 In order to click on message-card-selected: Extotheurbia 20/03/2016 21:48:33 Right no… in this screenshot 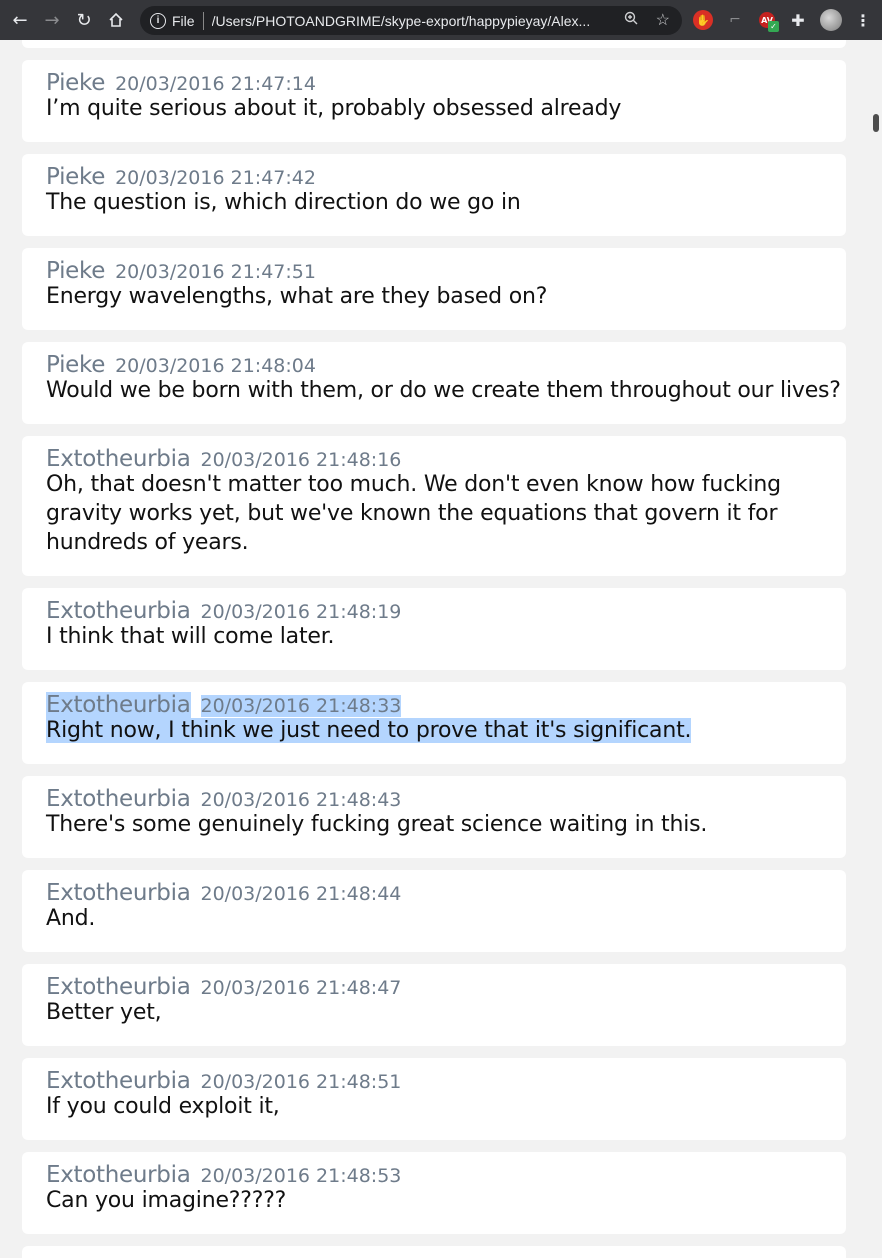, I will do `click(434, 723)`.